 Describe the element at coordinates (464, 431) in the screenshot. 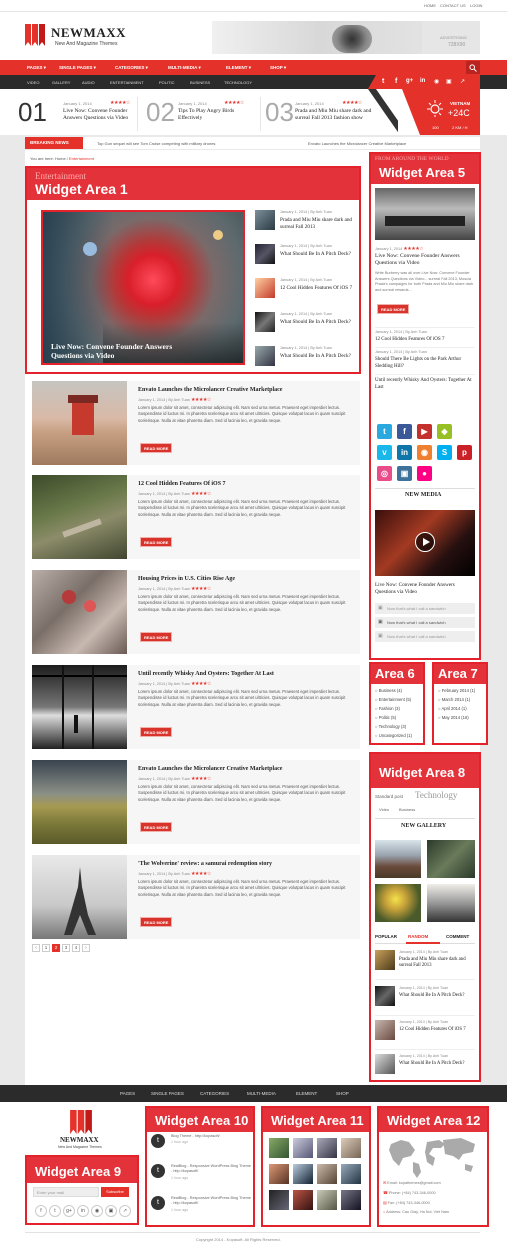

I see `apple-icon` at that location.